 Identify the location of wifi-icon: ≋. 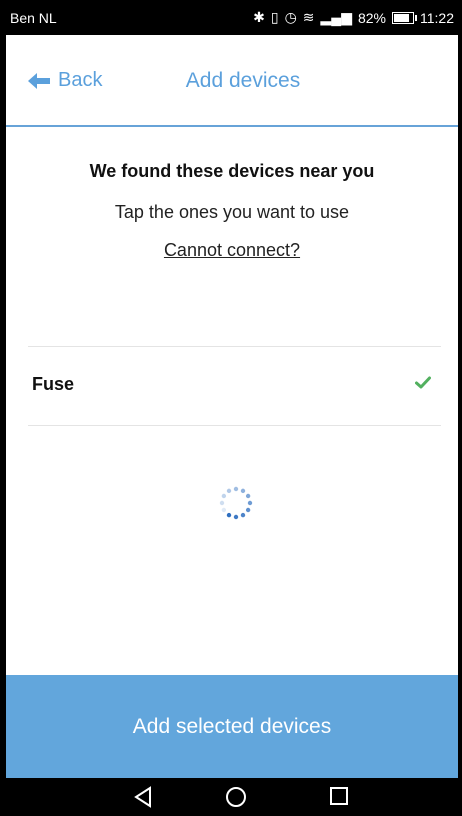
(308, 17).